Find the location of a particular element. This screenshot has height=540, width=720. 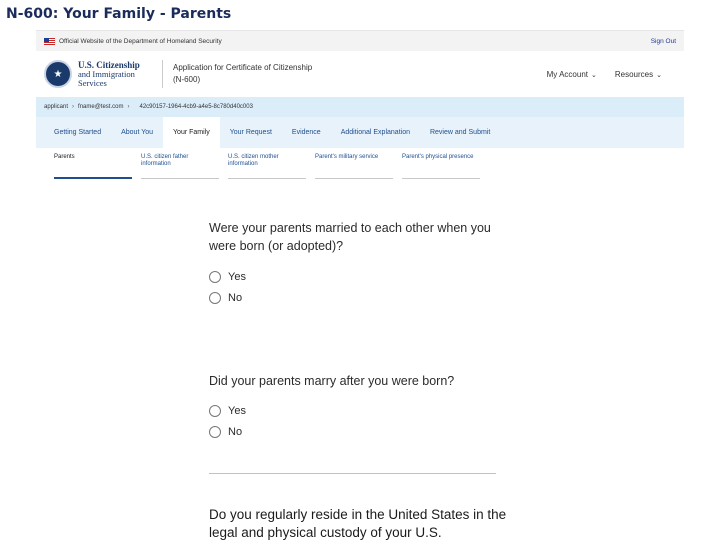

tab-your-family: Your Family is located at coordinates (191, 132).